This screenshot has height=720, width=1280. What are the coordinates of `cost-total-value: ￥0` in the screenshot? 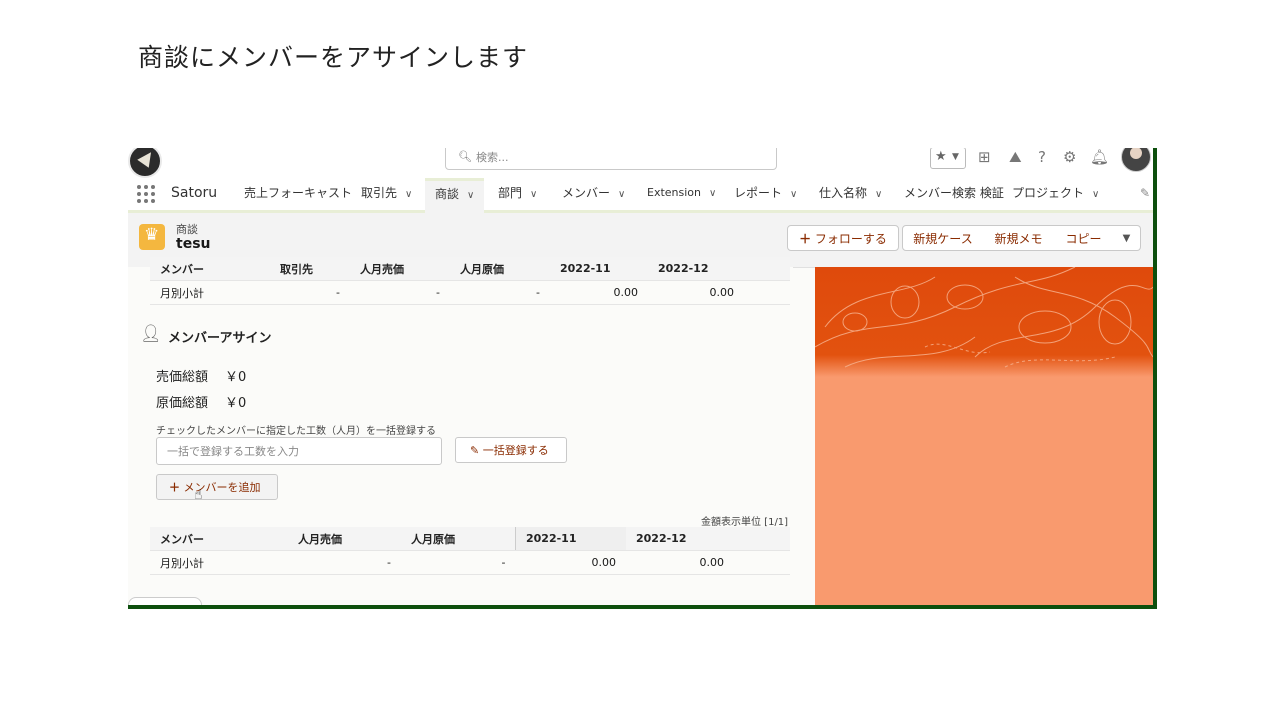 It's located at (236, 403).